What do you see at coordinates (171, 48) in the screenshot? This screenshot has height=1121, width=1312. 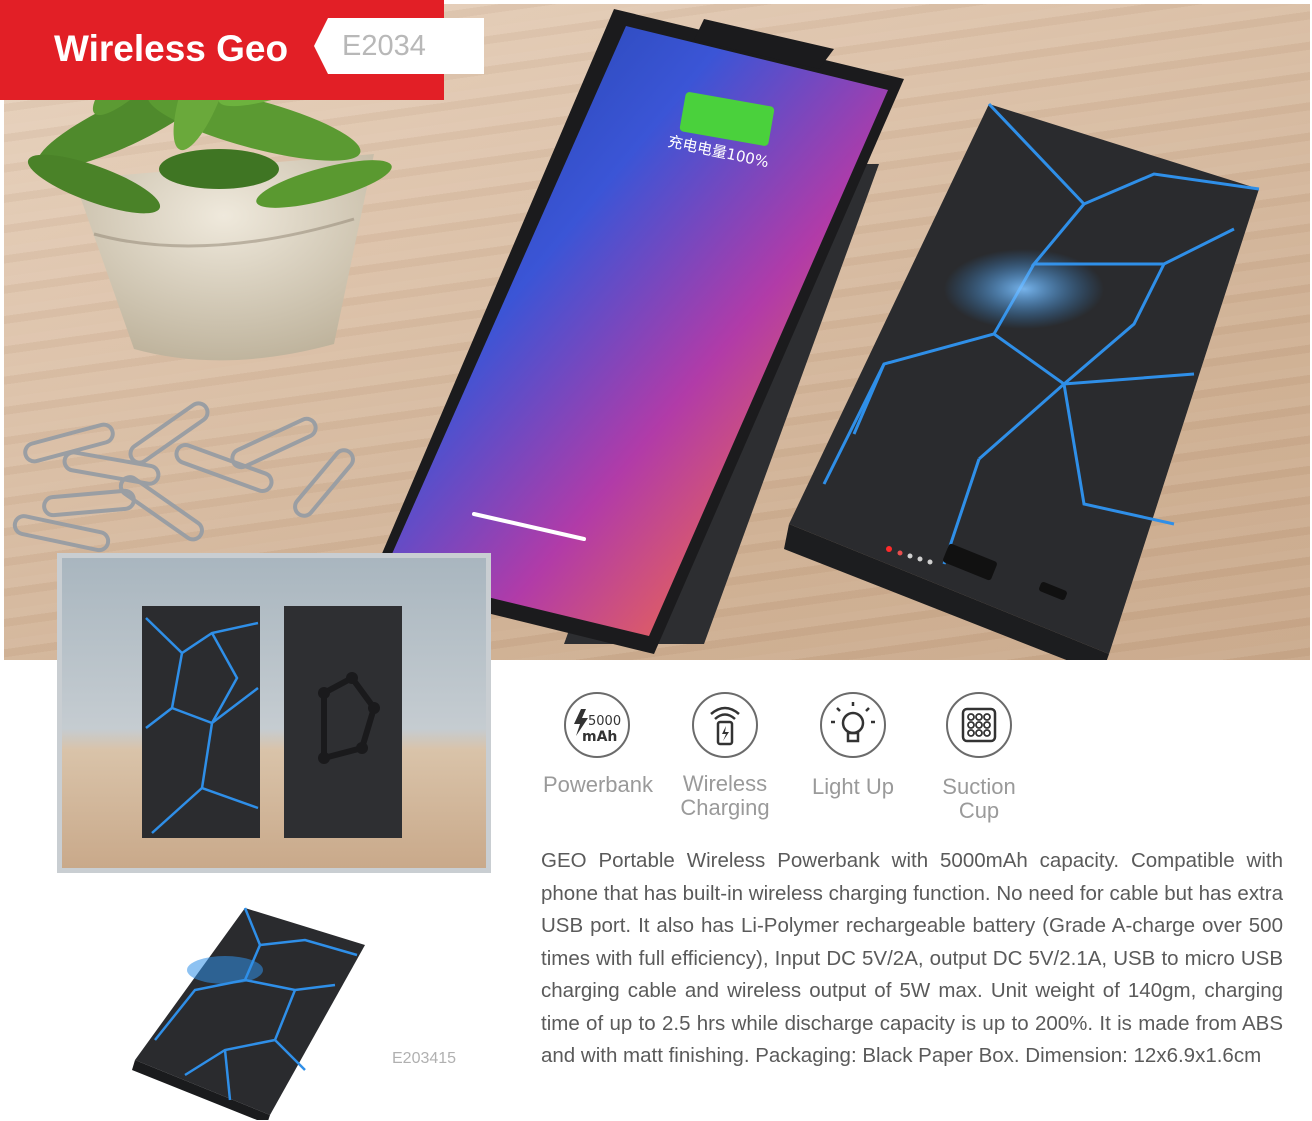 I see `product-title: Wireless Geo` at bounding box center [171, 48].